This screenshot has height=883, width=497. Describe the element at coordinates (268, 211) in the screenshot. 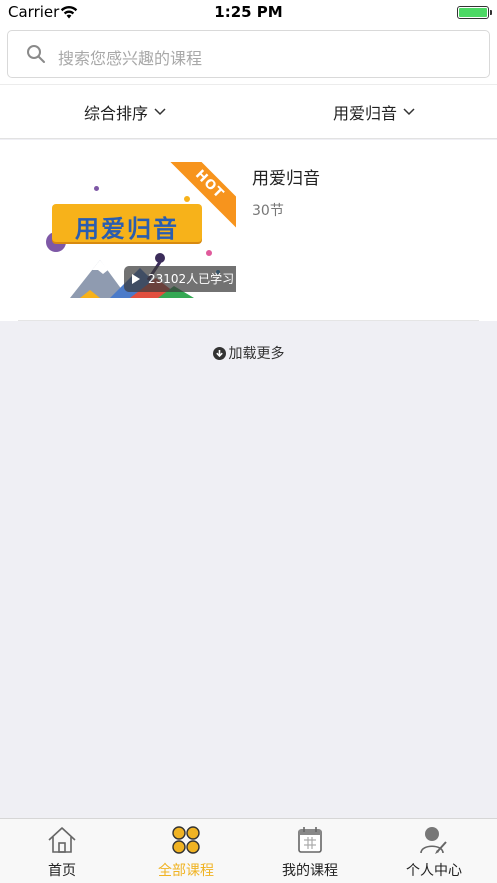

I see `course-lessons: 30节` at that location.